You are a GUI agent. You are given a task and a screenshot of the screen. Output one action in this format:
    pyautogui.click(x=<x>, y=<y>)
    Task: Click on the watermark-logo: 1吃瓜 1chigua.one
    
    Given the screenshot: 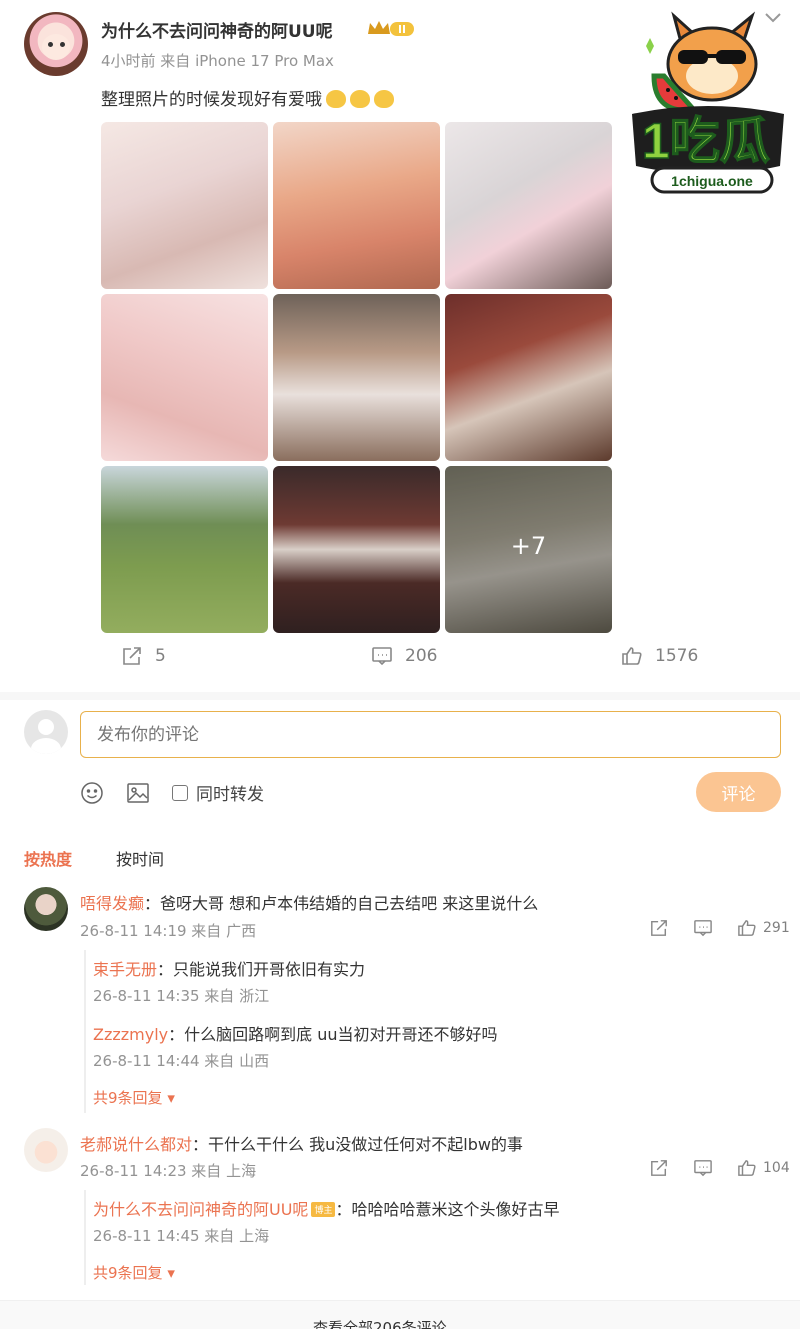 What is the action you would take?
    pyautogui.click(x=708, y=102)
    